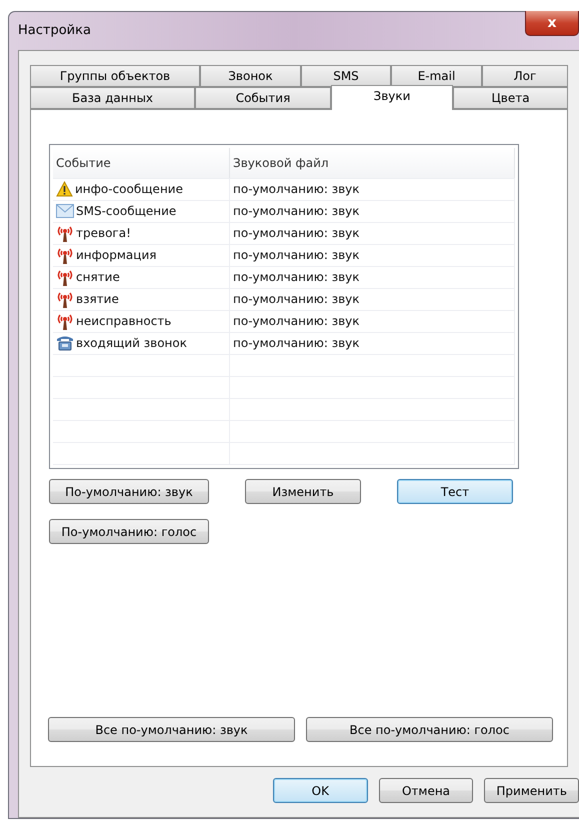 The height and width of the screenshot is (823, 579). I want to click on event-label: взятие, so click(97, 299).